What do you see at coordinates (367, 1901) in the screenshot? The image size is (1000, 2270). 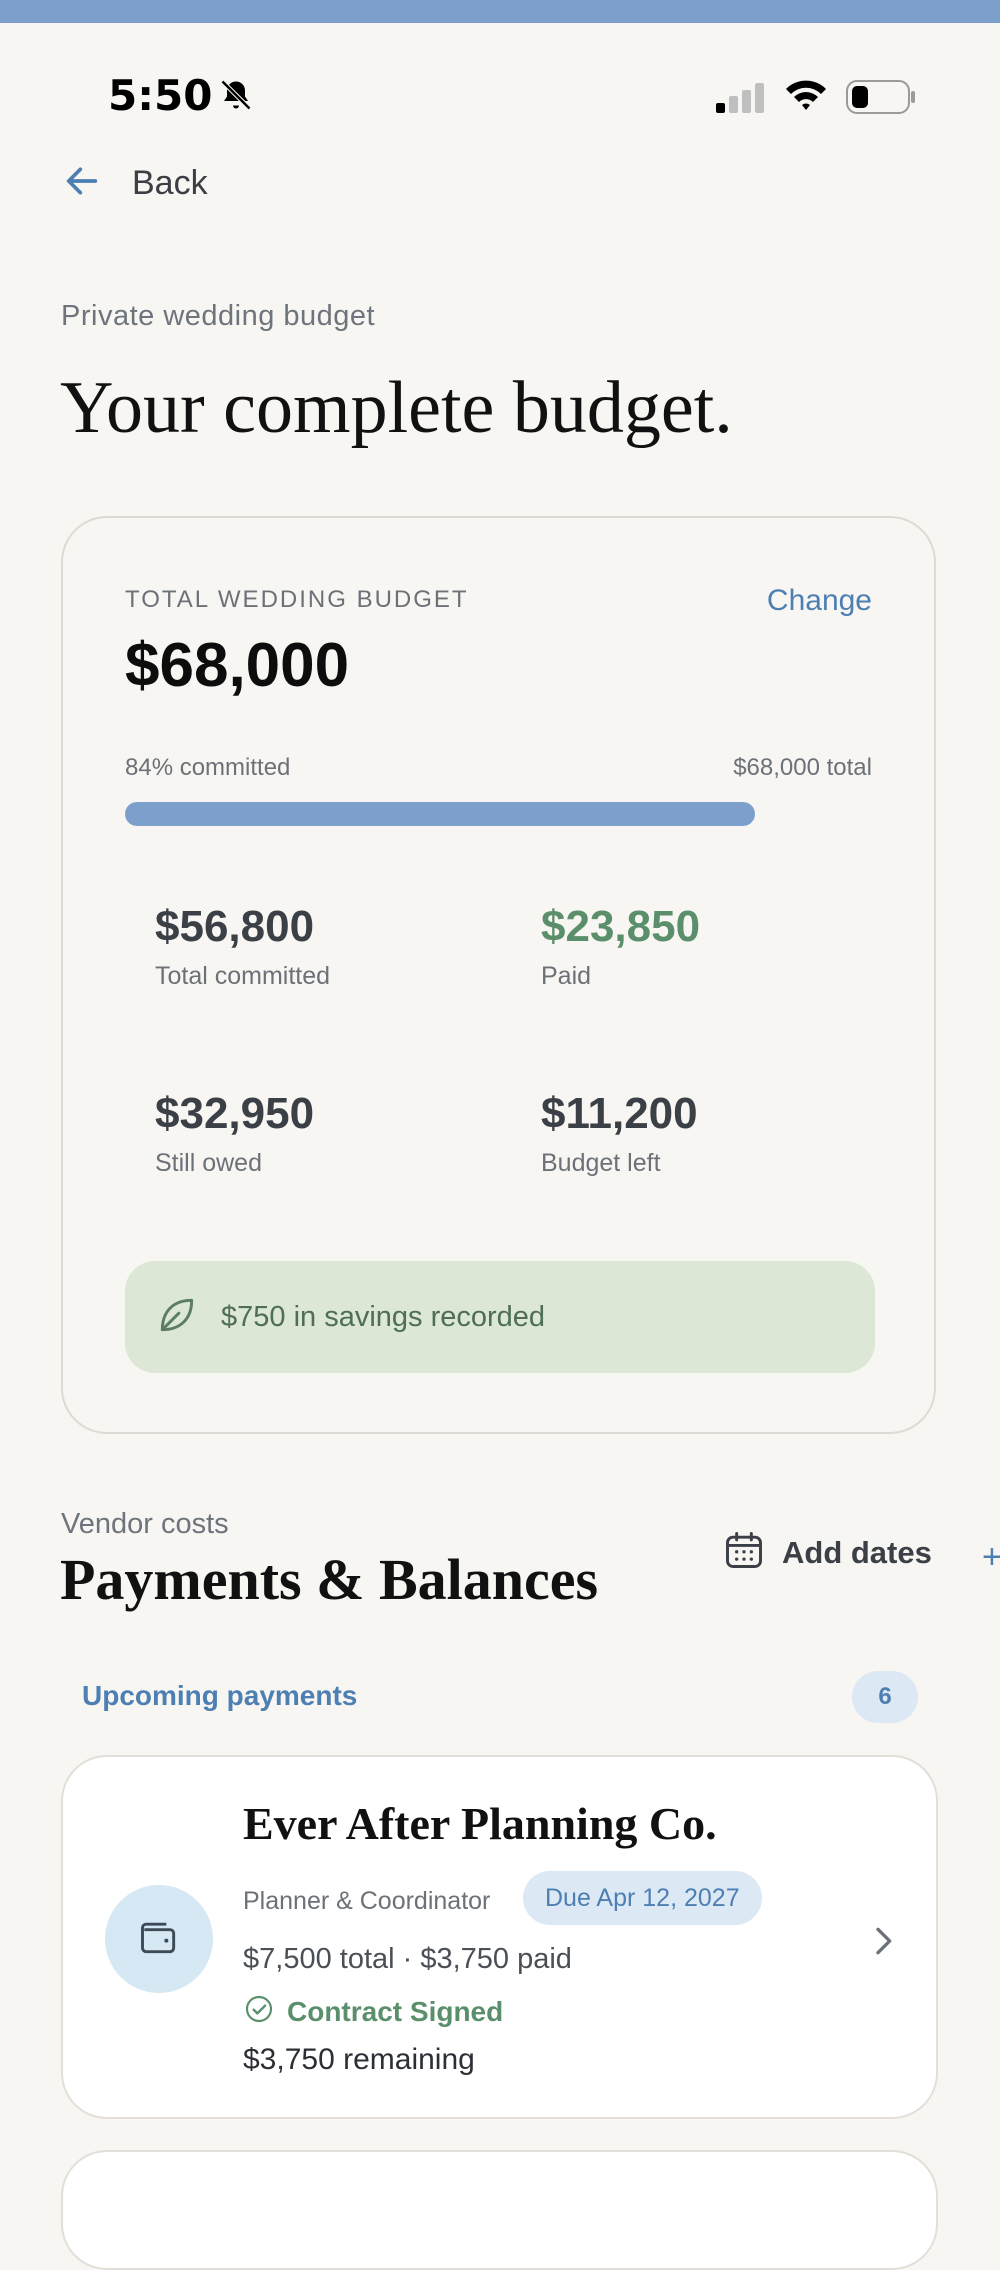 I see `vendor-category: Planner & Coordinator` at bounding box center [367, 1901].